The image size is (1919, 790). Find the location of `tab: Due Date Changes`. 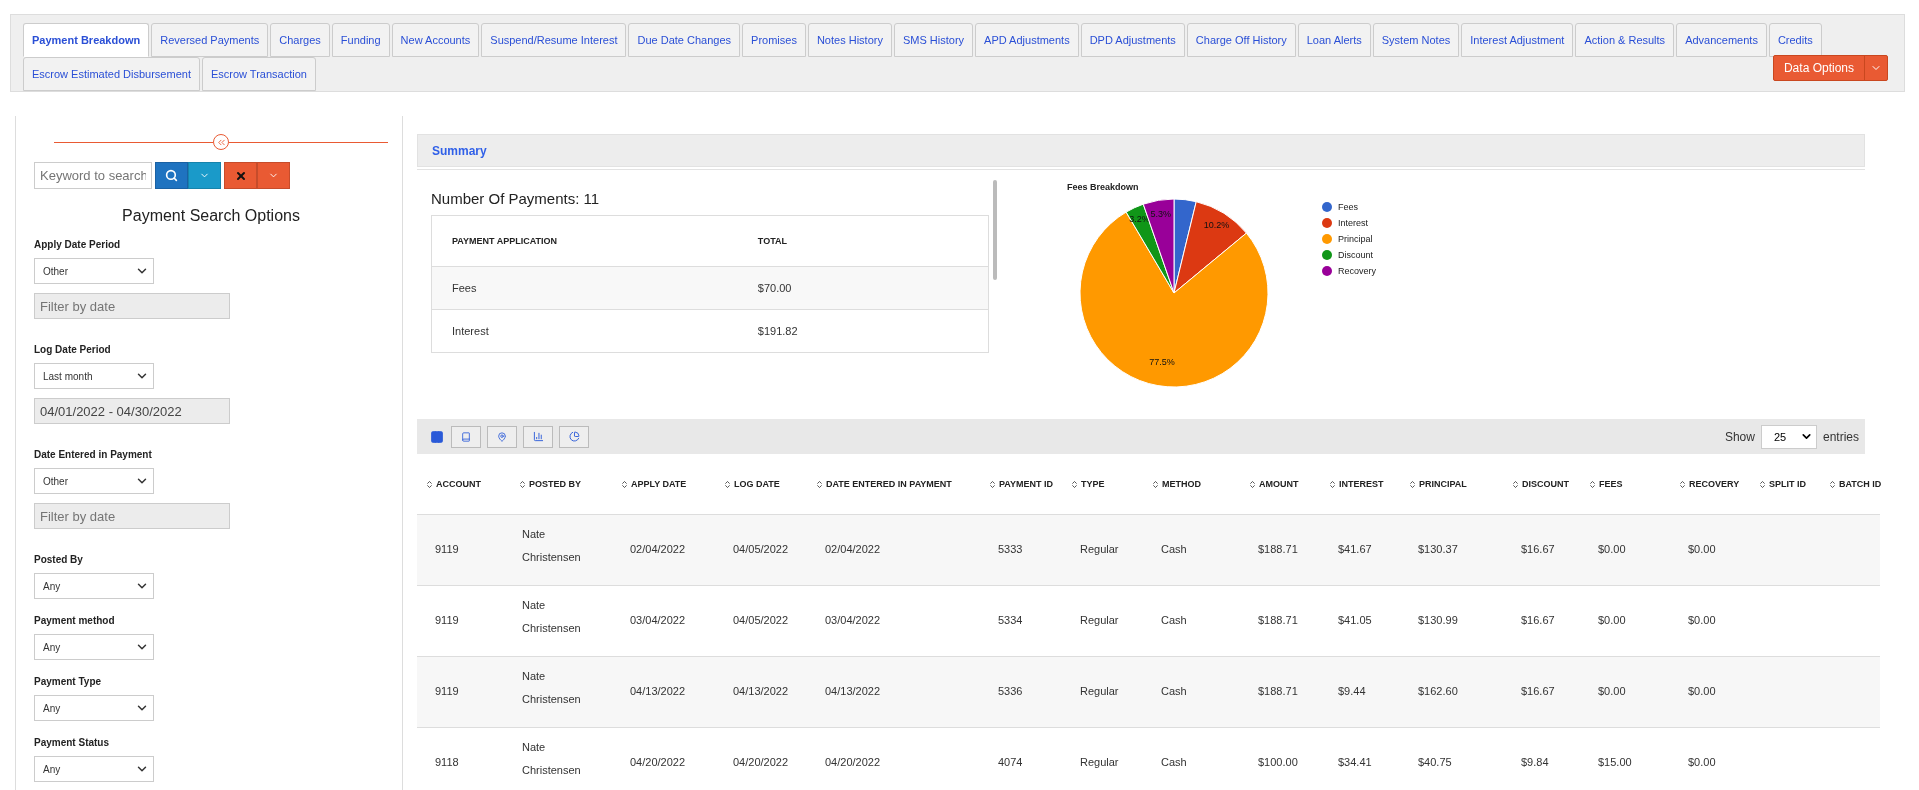

tab: Due Date Changes is located at coordinates (684, 40).